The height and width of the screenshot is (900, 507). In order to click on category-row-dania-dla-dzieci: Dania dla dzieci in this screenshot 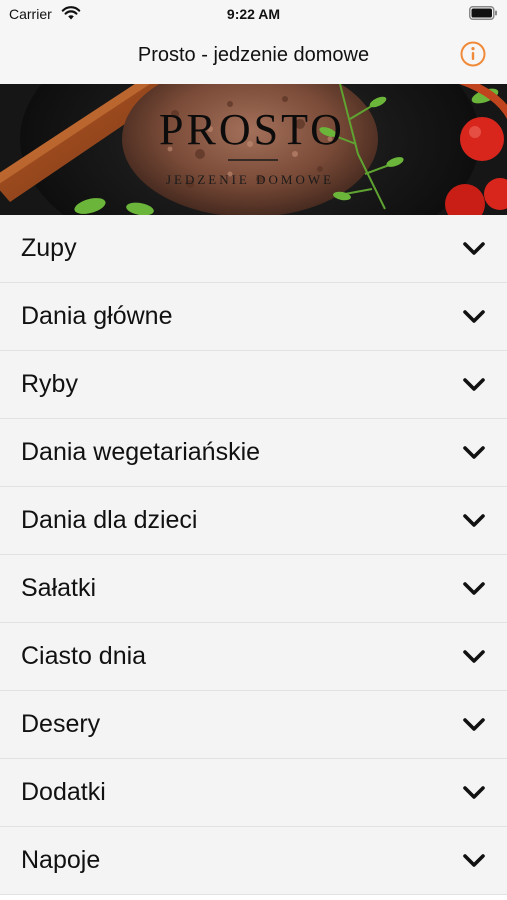, I will do `click(253, 521)`.